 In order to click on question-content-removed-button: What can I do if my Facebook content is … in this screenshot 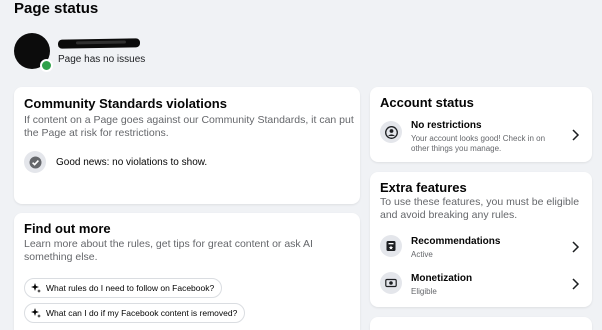, I will do `click(135, 313)`.